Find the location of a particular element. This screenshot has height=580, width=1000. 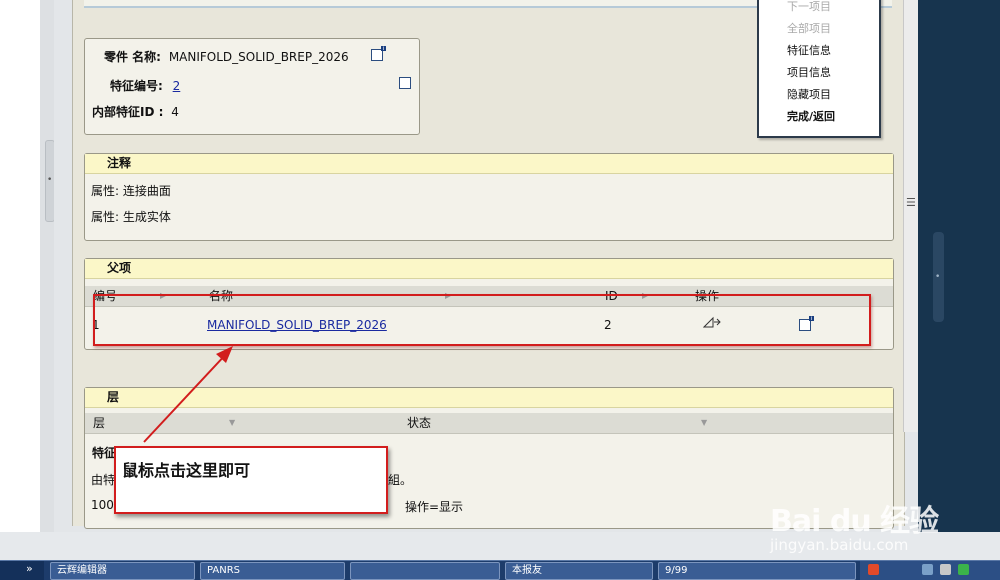

tray-network-icon is located at coordinates (927, 569).